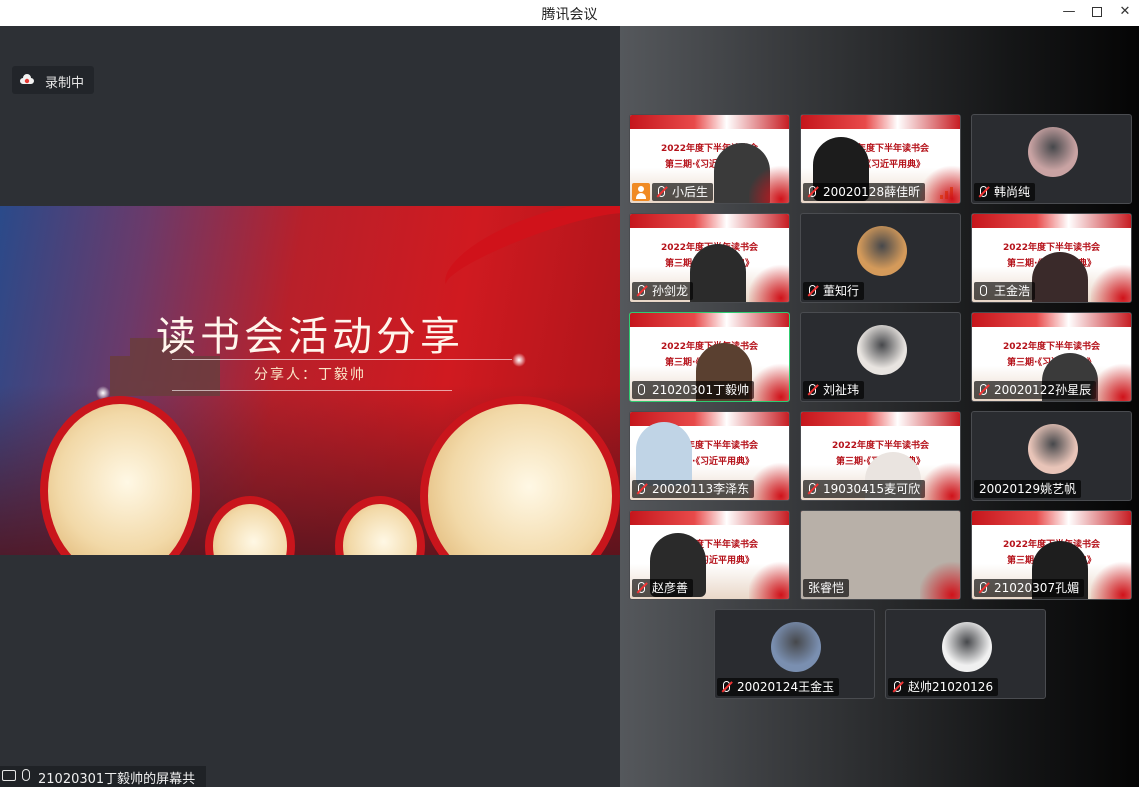 The height and width of the screenshot is (787, 1139). Describe the element at coordinates (1037, 588) in the screenshot. I see `participant-name: 21020307孔媚` at that location.